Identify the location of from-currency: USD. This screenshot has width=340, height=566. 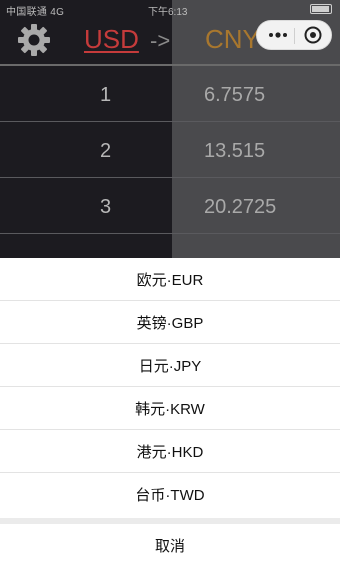
(111, 39).